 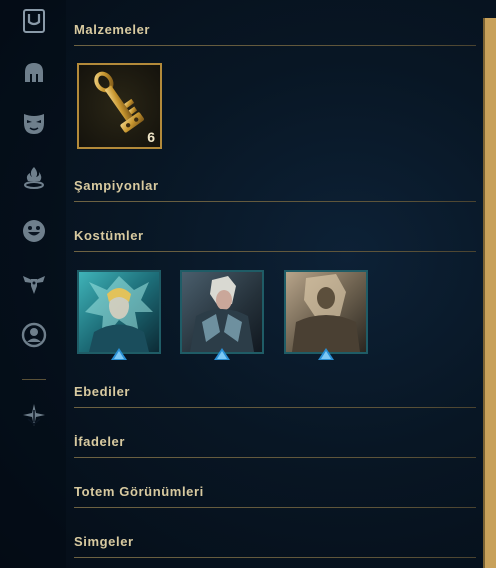 I want to click on emote-icon, so click(x=34, y=231).